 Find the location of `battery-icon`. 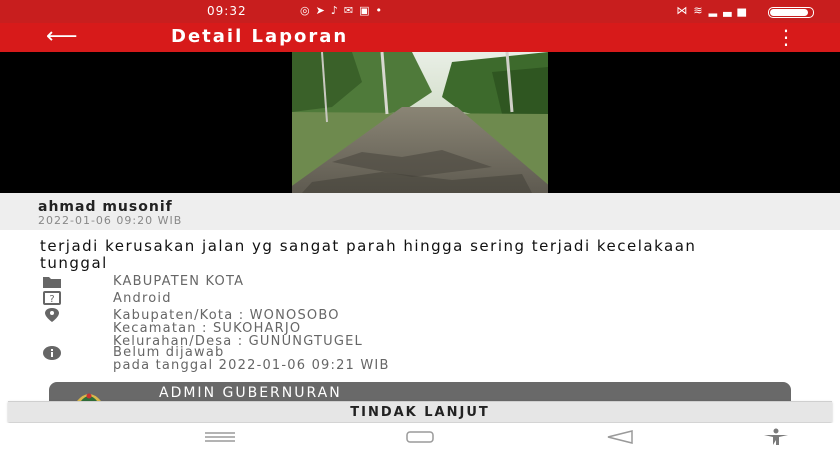

battery-icon is located at coordinates (791, 12).